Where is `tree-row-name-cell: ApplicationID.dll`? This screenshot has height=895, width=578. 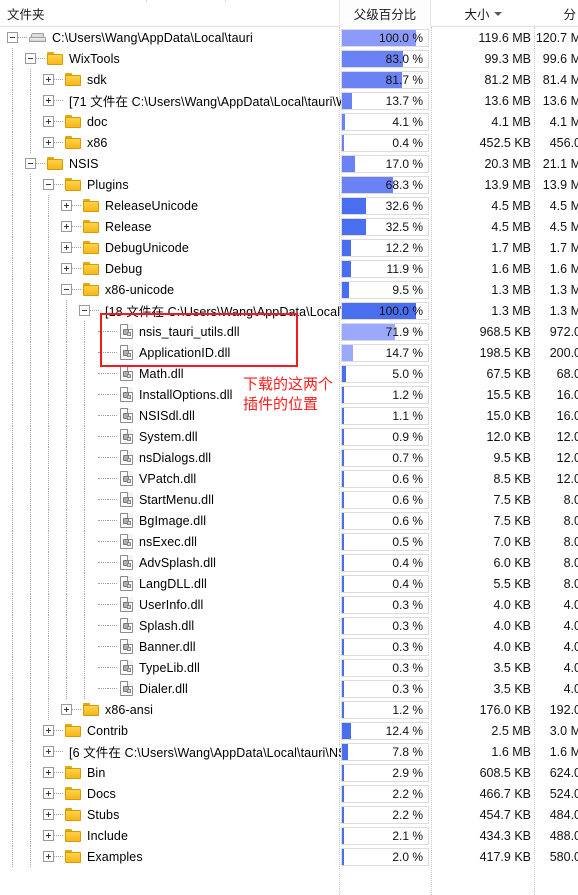 tree-row-name-cell: ApplicationID.dll is located at coordinates (163, 352).